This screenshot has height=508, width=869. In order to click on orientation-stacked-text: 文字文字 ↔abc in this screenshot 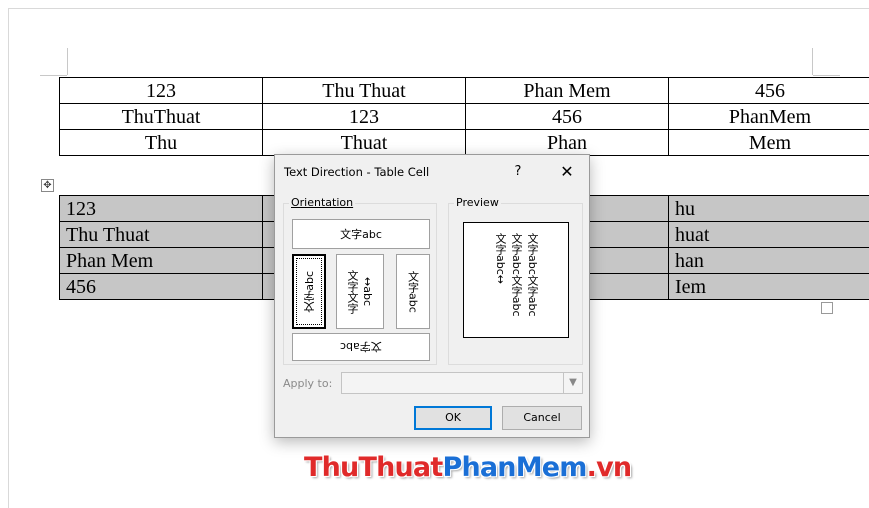, I will do `click(360, 291)`.